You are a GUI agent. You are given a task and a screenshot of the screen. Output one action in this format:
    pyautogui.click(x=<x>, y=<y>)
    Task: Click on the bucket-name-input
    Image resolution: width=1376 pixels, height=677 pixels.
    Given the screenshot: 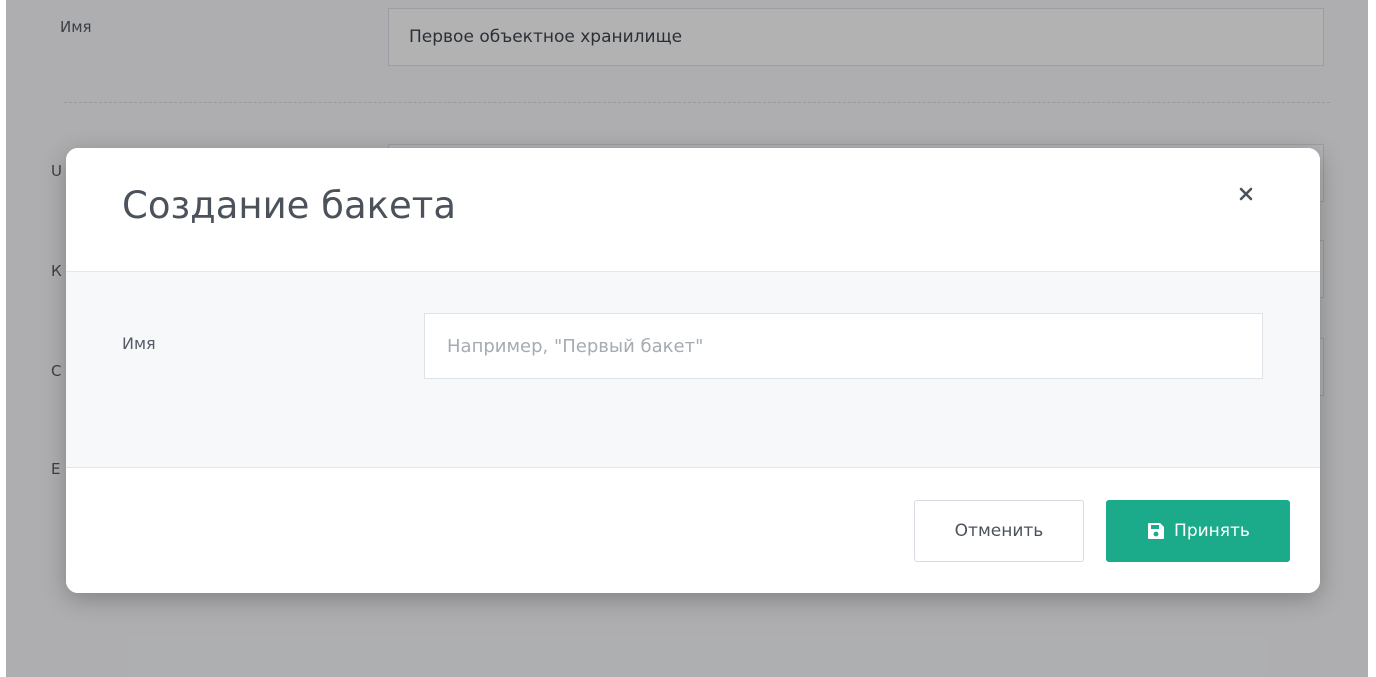 What is the action you would take?
    pyautogui.click(x=843, y=346)
    